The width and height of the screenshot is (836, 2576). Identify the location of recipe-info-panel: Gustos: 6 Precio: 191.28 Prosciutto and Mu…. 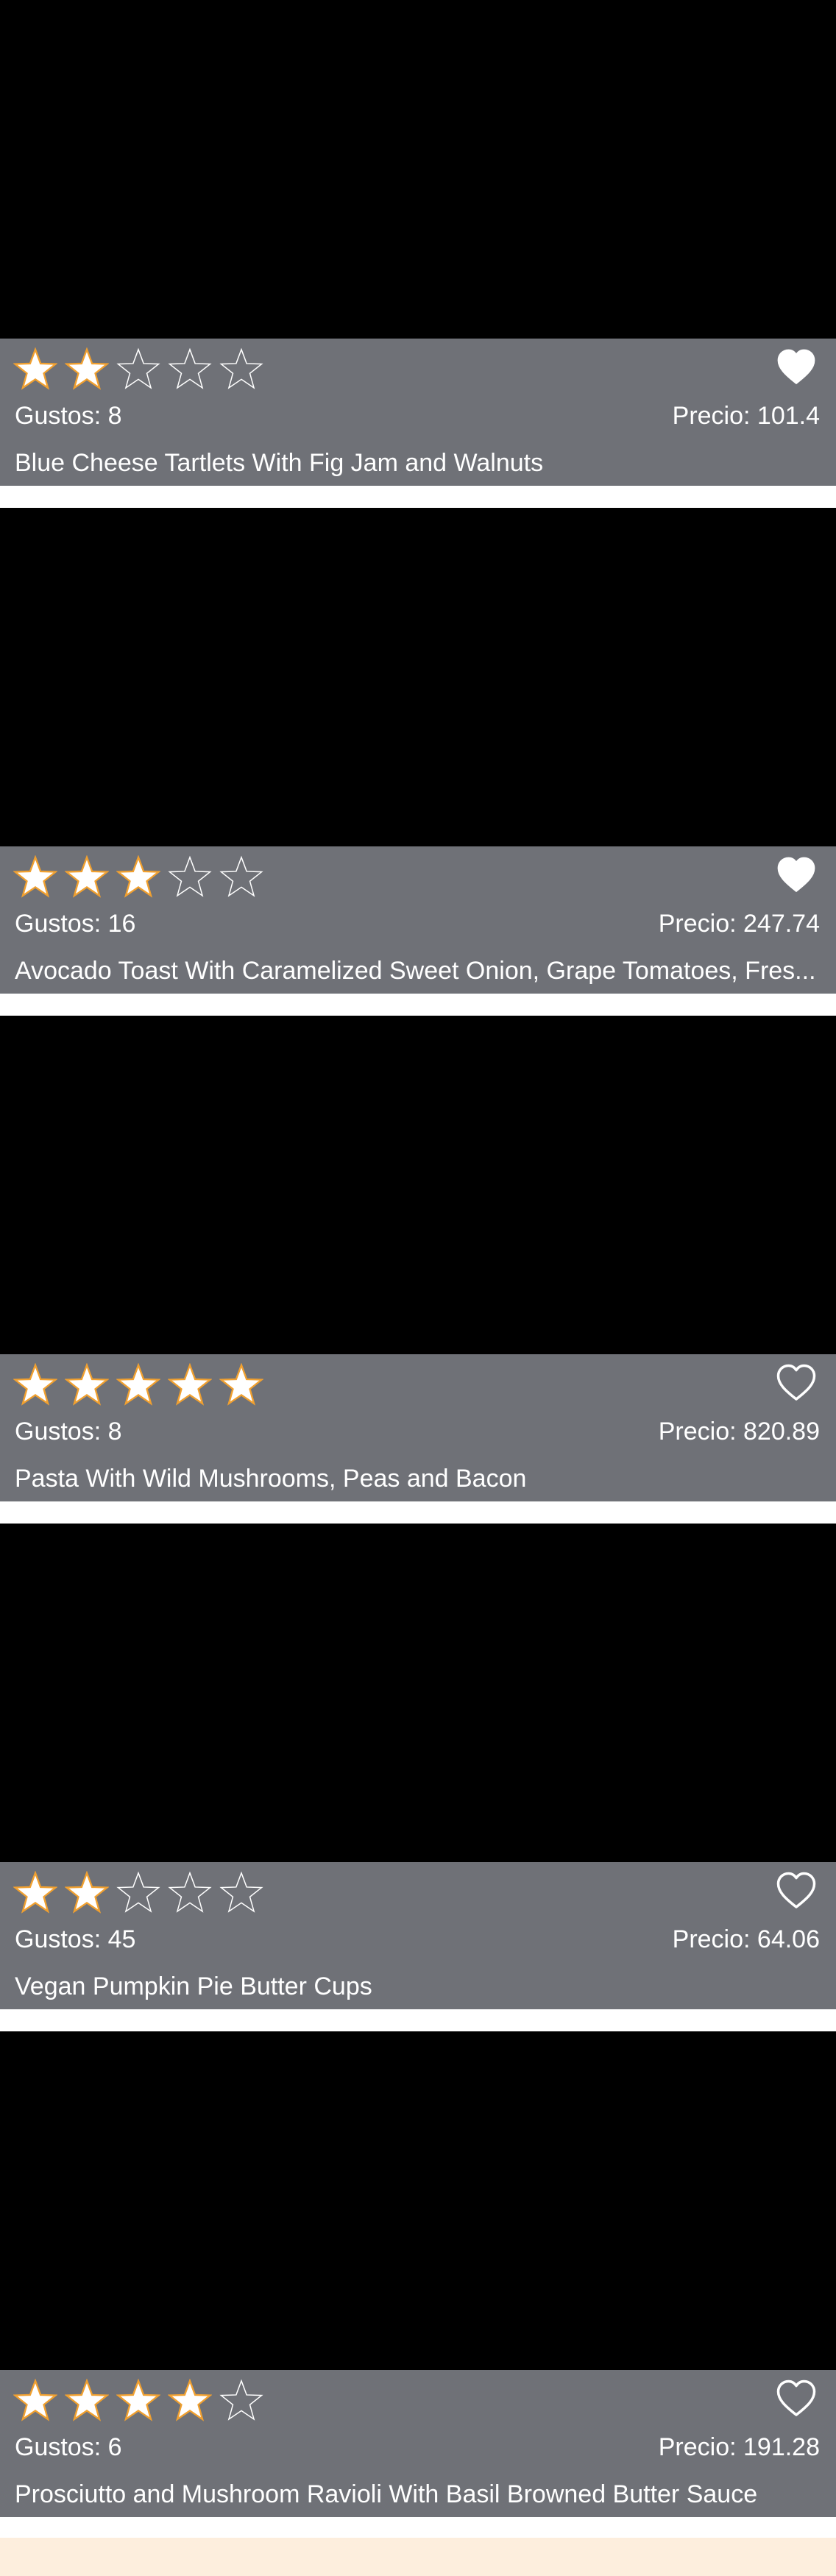
(418, 2443).